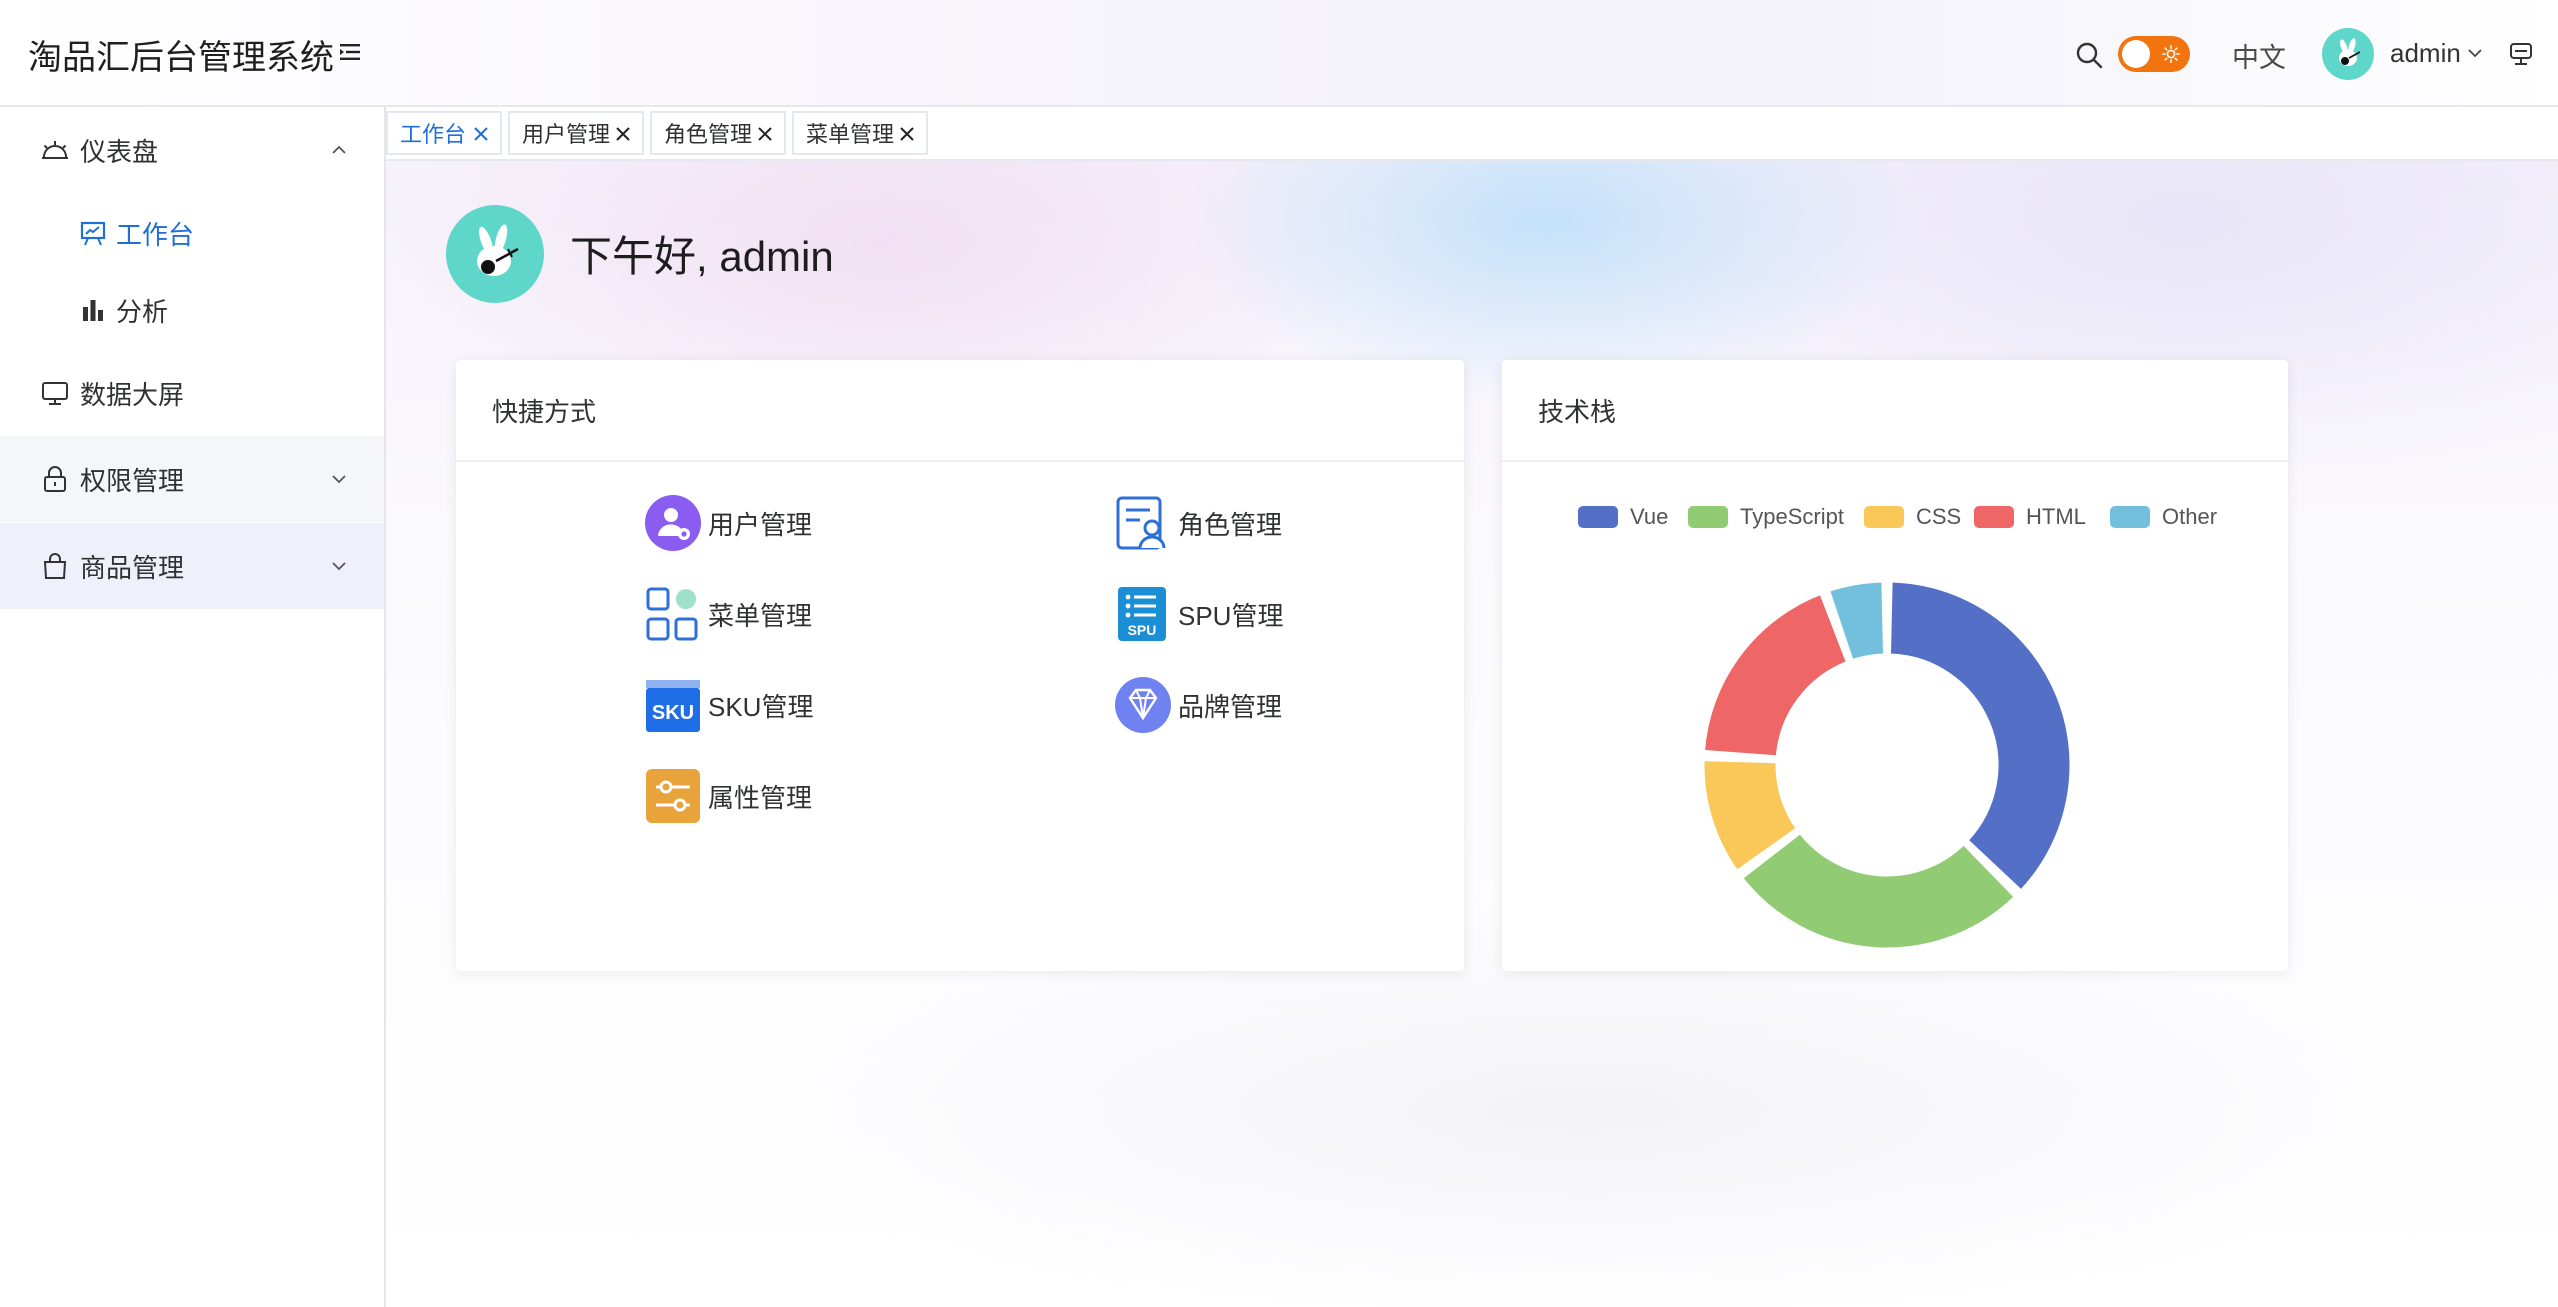  I want to click on legend-label: CSS, so click(1939, 516).